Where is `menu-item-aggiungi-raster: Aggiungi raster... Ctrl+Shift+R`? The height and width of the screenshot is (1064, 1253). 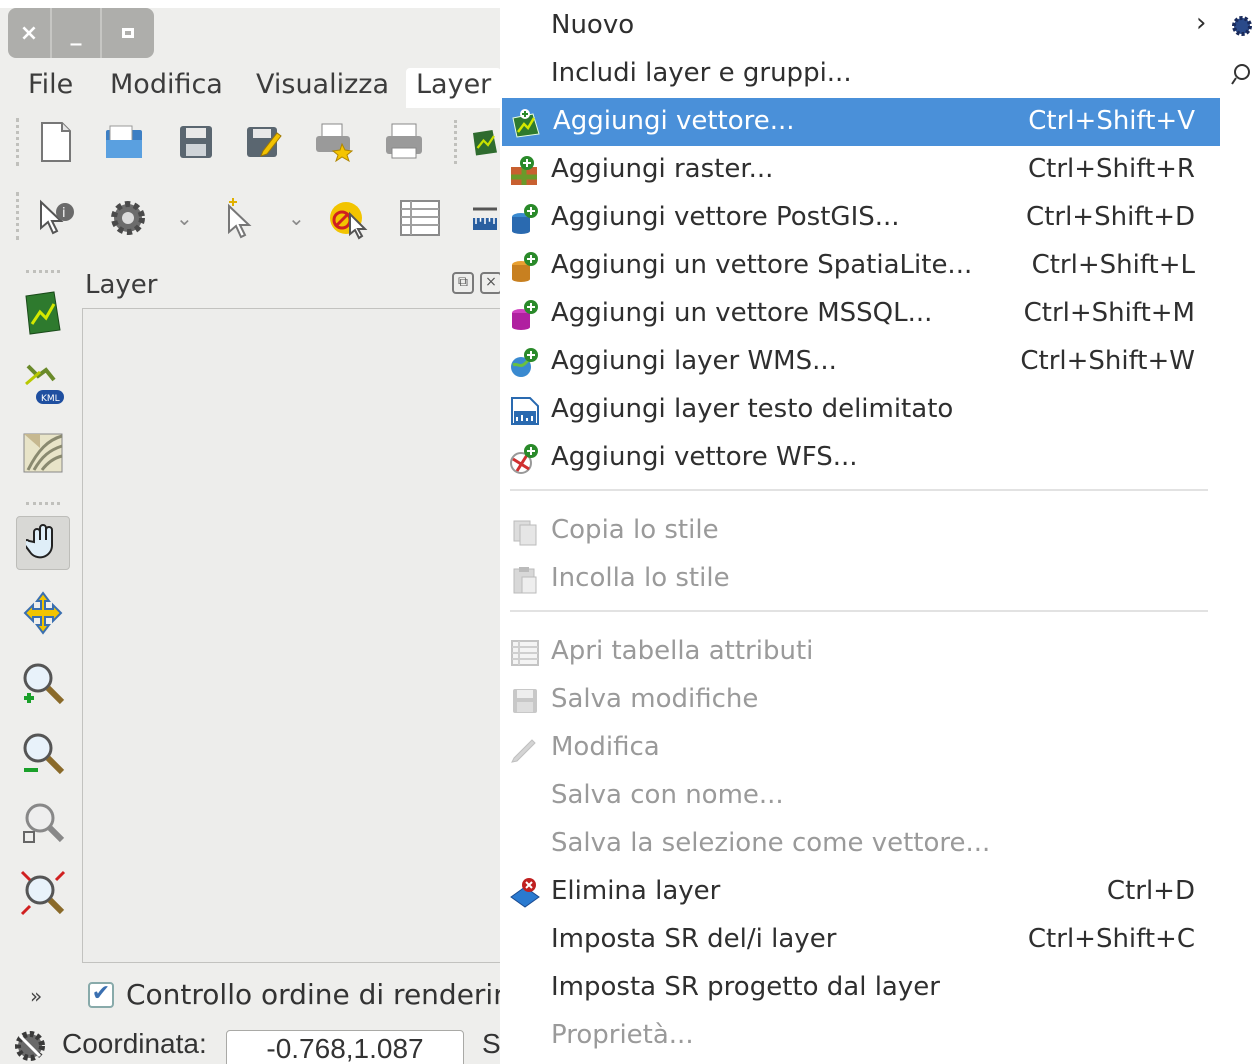
menu-item-aggiungi-raster: Aggiungi raster... Ctrl+Shift+R is located at coordinates (860, 170).